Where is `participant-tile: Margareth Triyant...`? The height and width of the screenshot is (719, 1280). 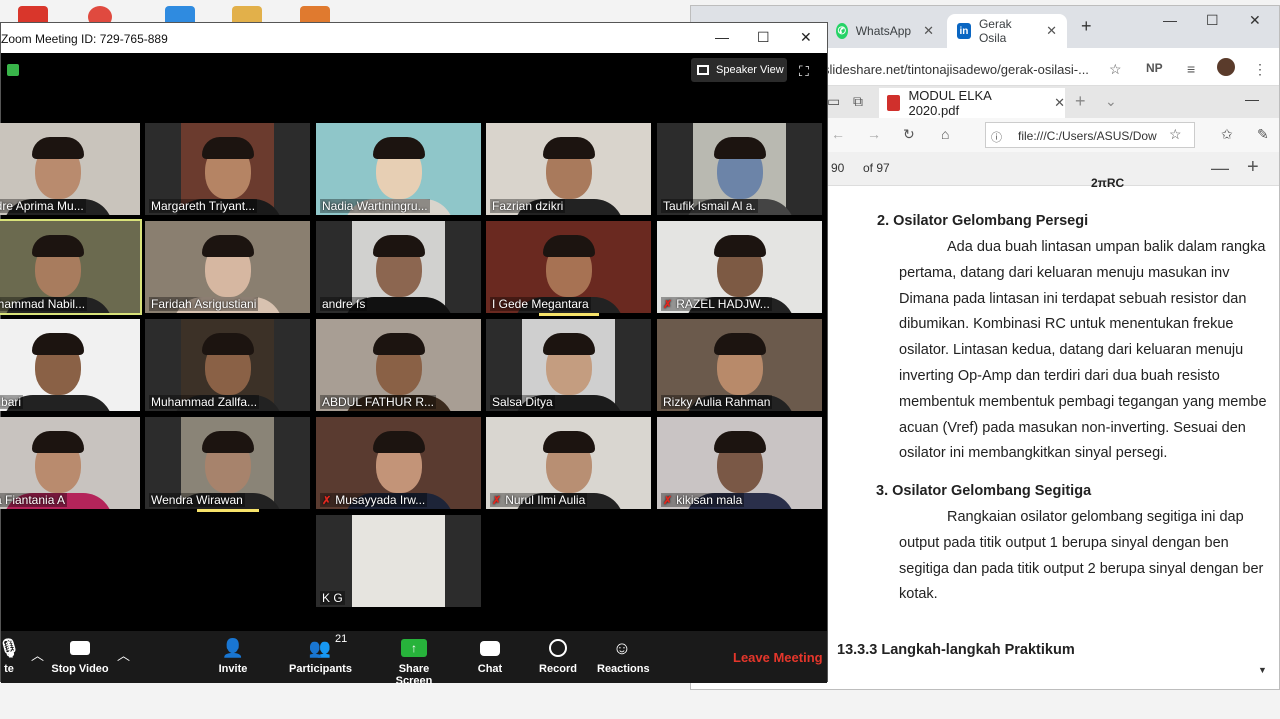 participant-tile: Margareth Triyant... is located at coordinates (227, 169).